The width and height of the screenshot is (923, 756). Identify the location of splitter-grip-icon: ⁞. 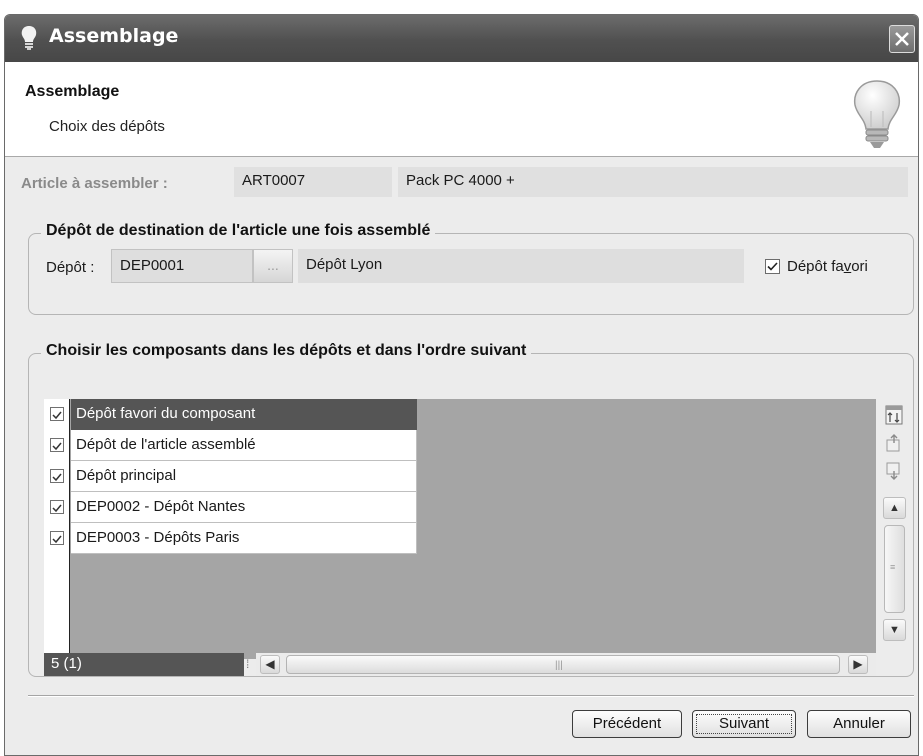
(247, 664).